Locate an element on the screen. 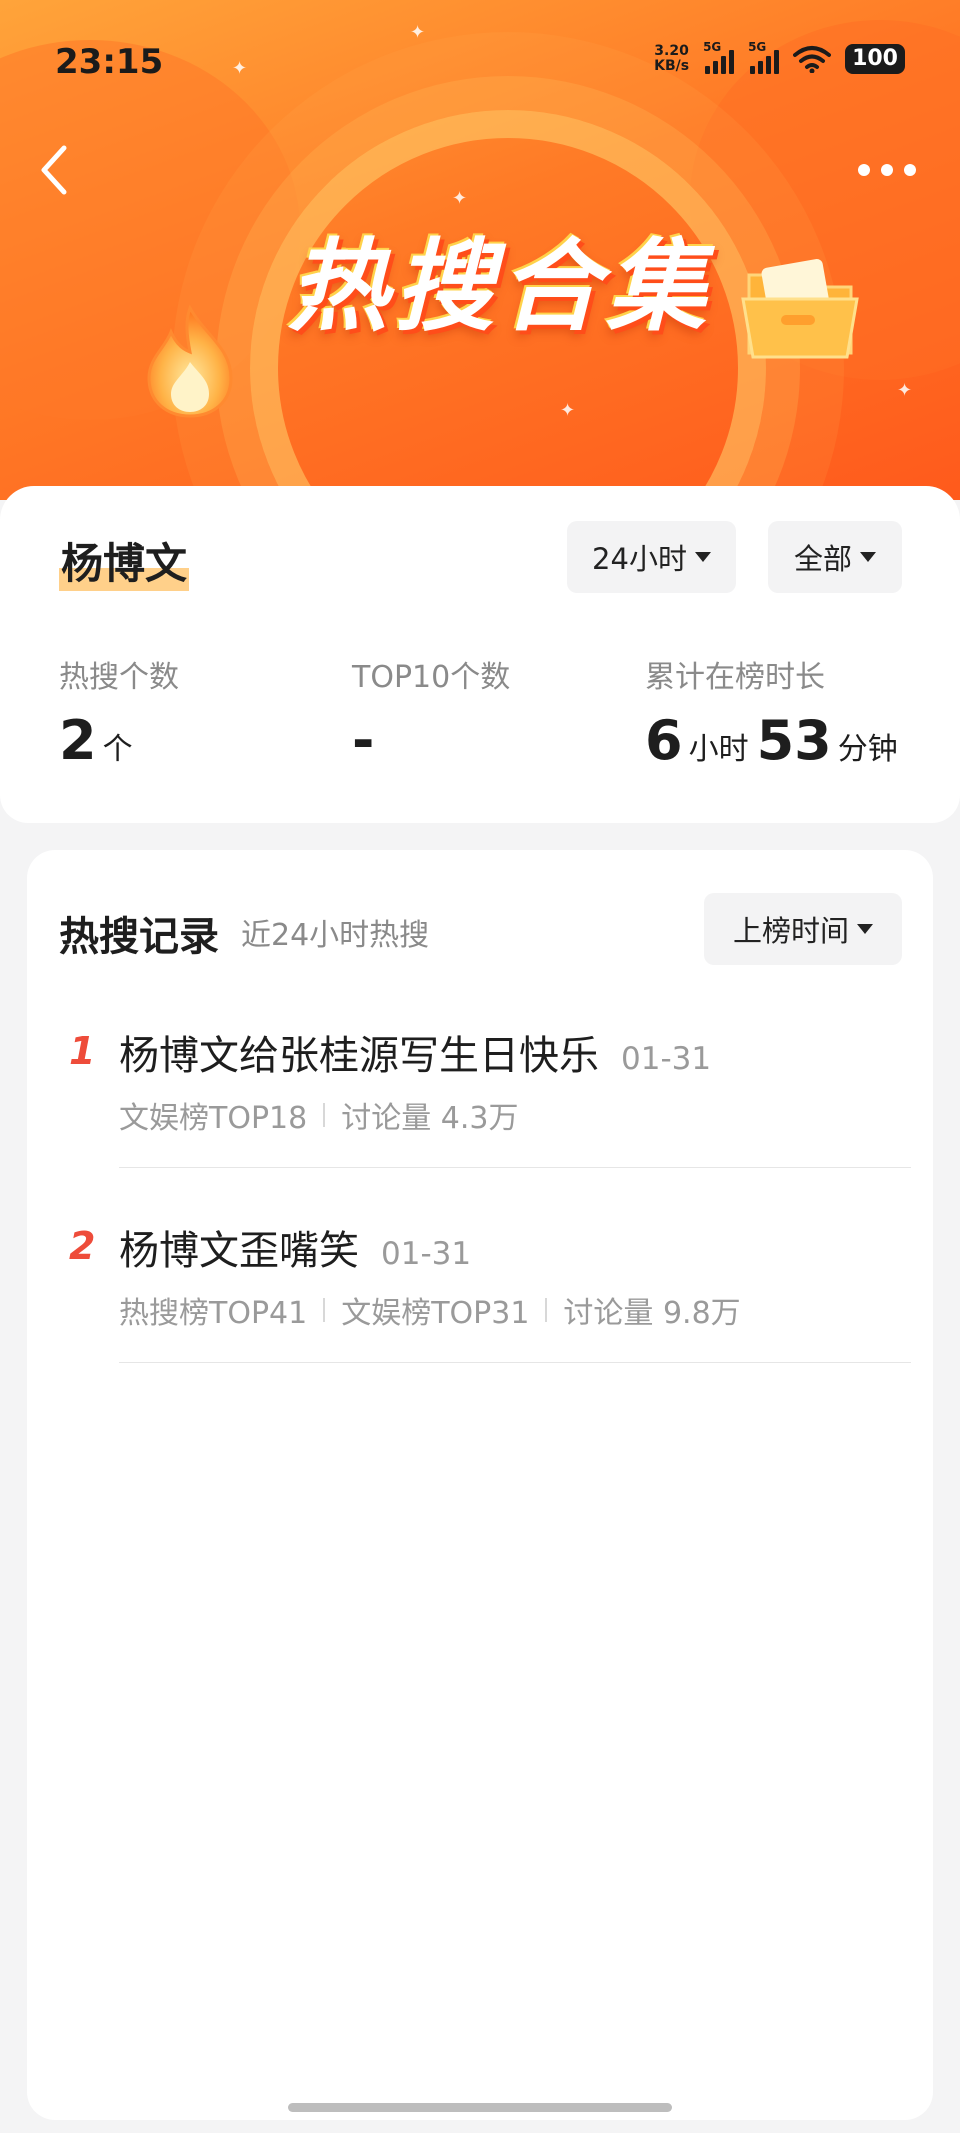  record-rank: 1 is located at coordinates (82, 1051).